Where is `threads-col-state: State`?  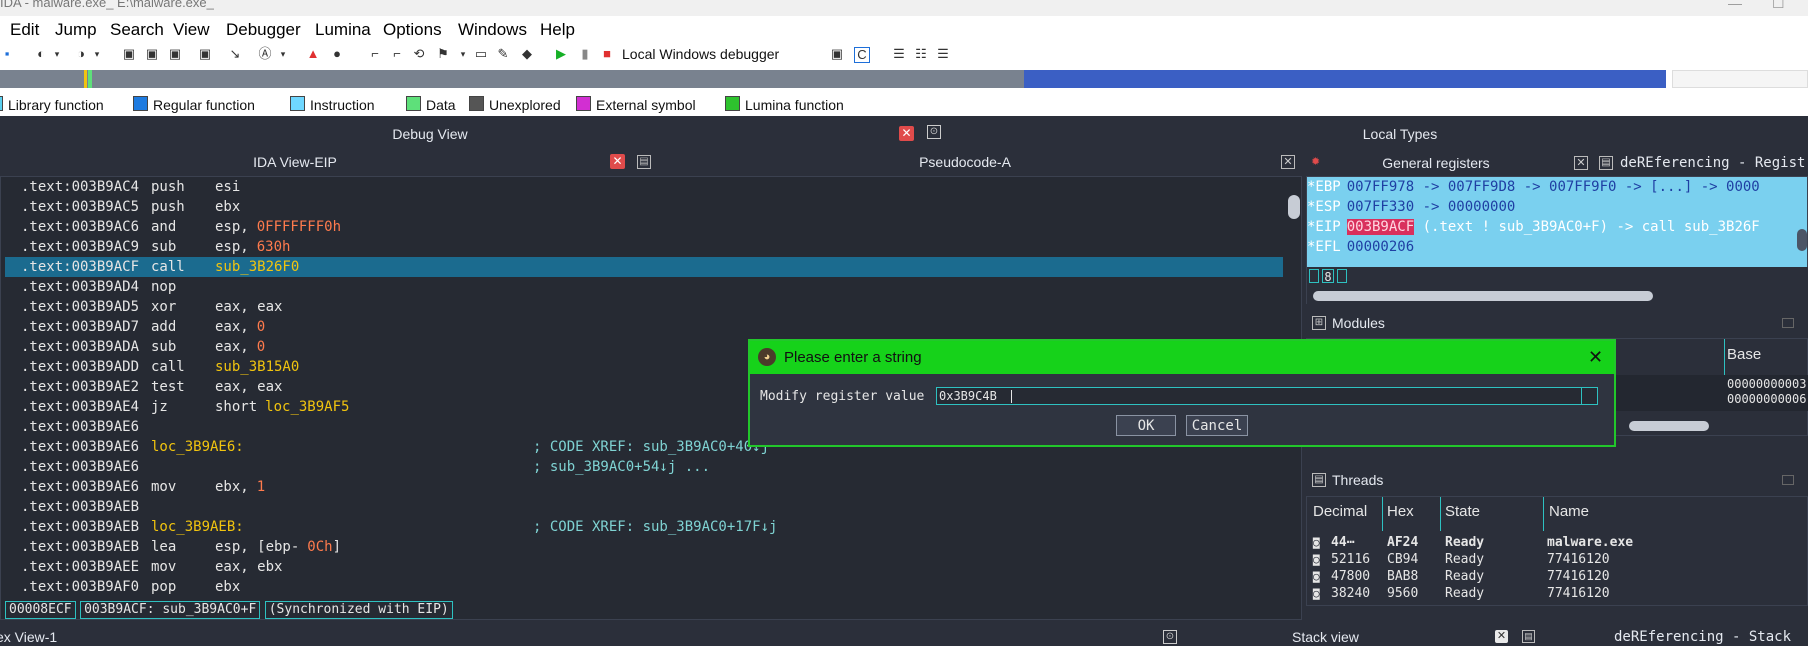
threads-col-state: State is located at coordinates (1462, 511).